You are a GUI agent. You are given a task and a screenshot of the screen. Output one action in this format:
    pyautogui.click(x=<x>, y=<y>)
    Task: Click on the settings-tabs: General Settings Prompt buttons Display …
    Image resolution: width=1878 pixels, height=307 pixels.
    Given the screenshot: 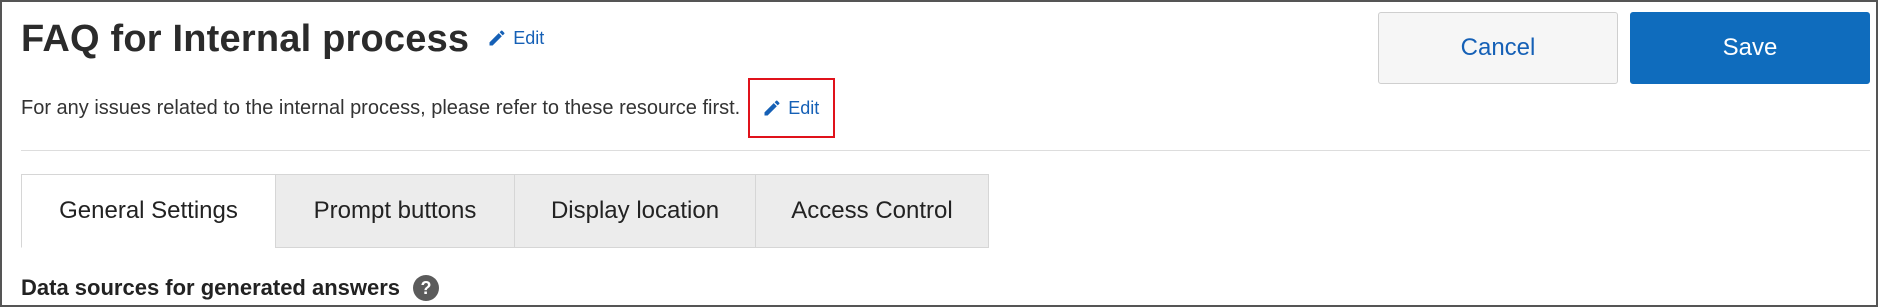 What is the action you would take?
    pyautogui.click(x=505, y=211)
    